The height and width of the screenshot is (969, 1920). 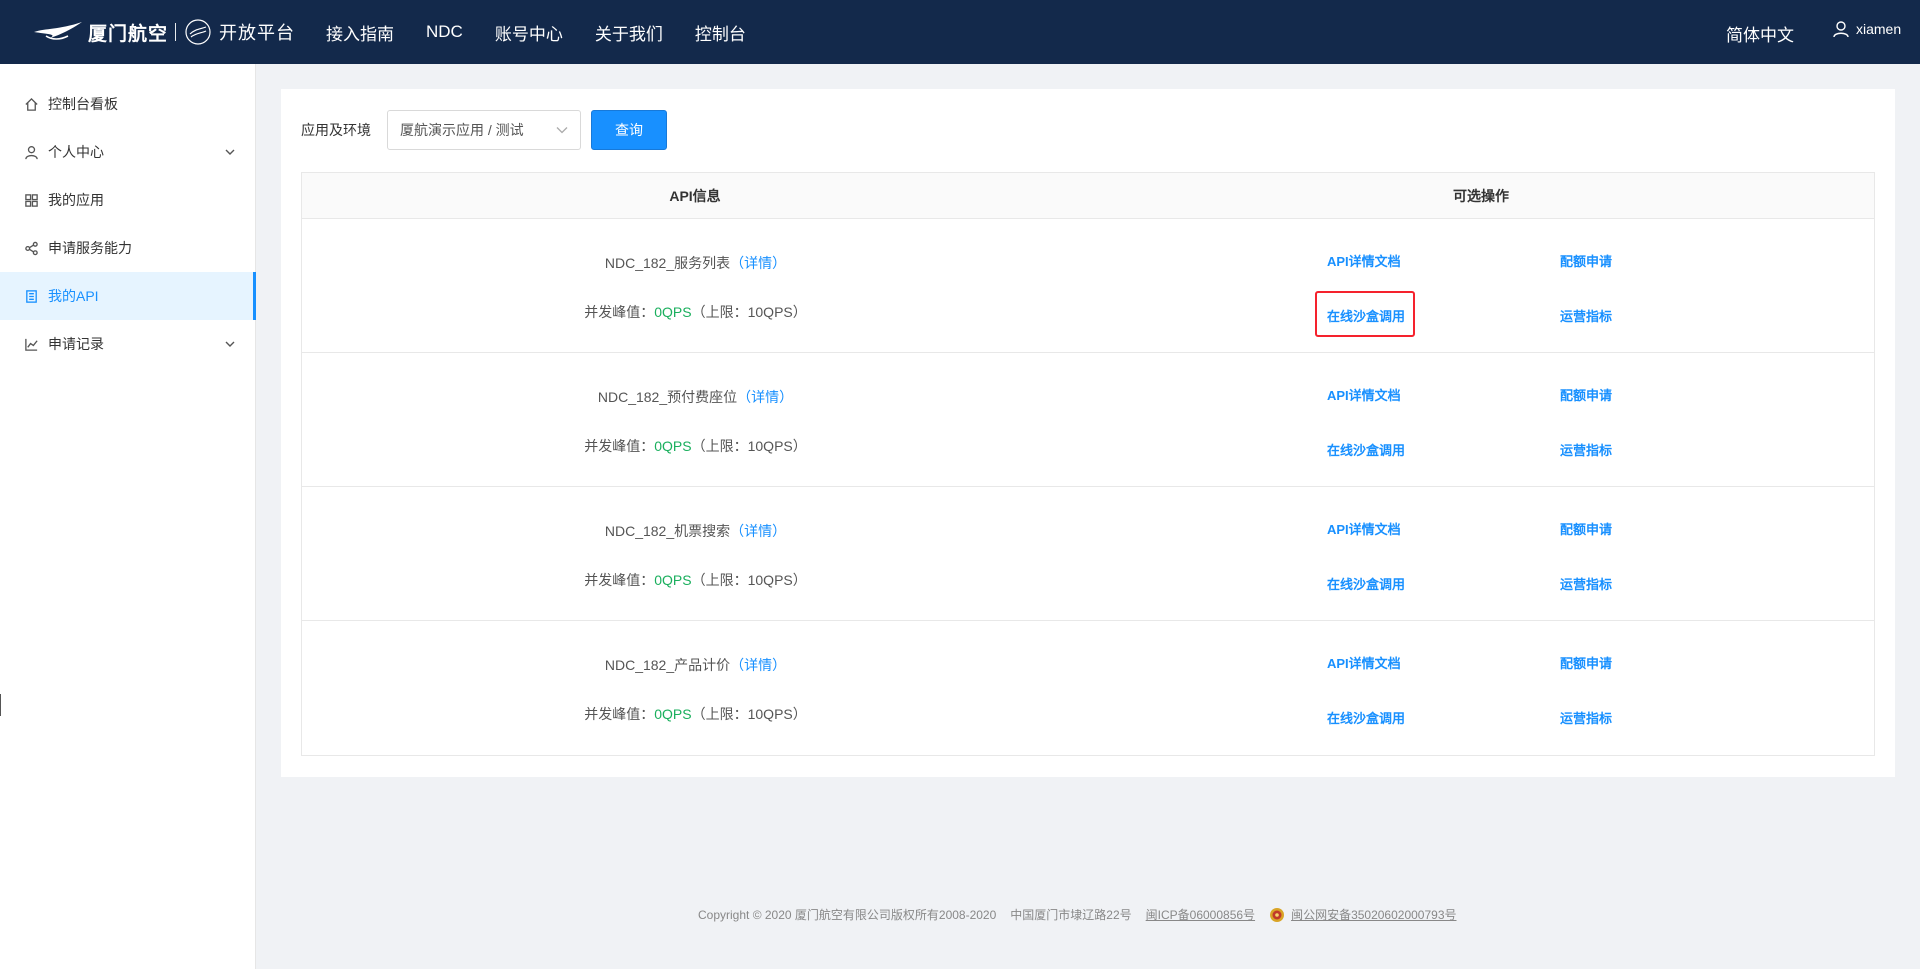 I want to click on api-info-cell: NDC_182_预付费座位（详情） 并发峰值：0QPS（上限：10QPS）, so click(x=695, y=419).